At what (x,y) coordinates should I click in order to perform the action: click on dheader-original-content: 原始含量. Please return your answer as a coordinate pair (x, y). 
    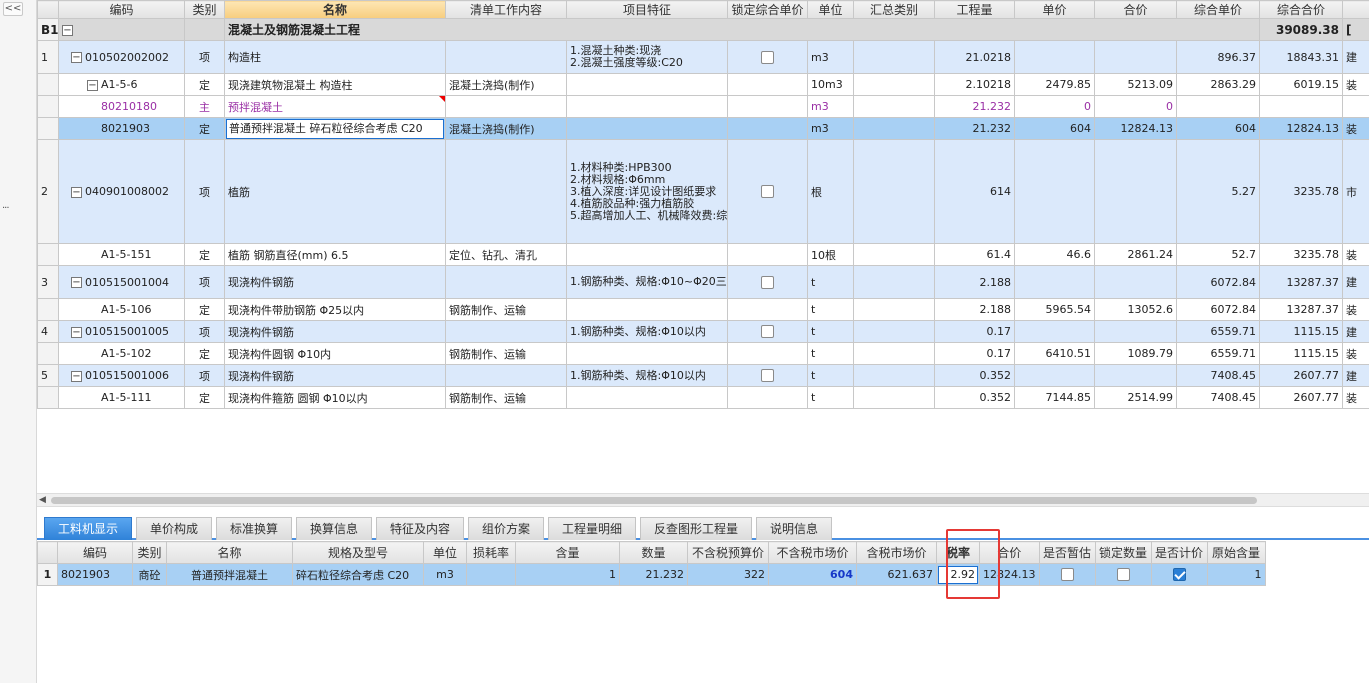
    Looking at the image, I should click on (1236, 552).